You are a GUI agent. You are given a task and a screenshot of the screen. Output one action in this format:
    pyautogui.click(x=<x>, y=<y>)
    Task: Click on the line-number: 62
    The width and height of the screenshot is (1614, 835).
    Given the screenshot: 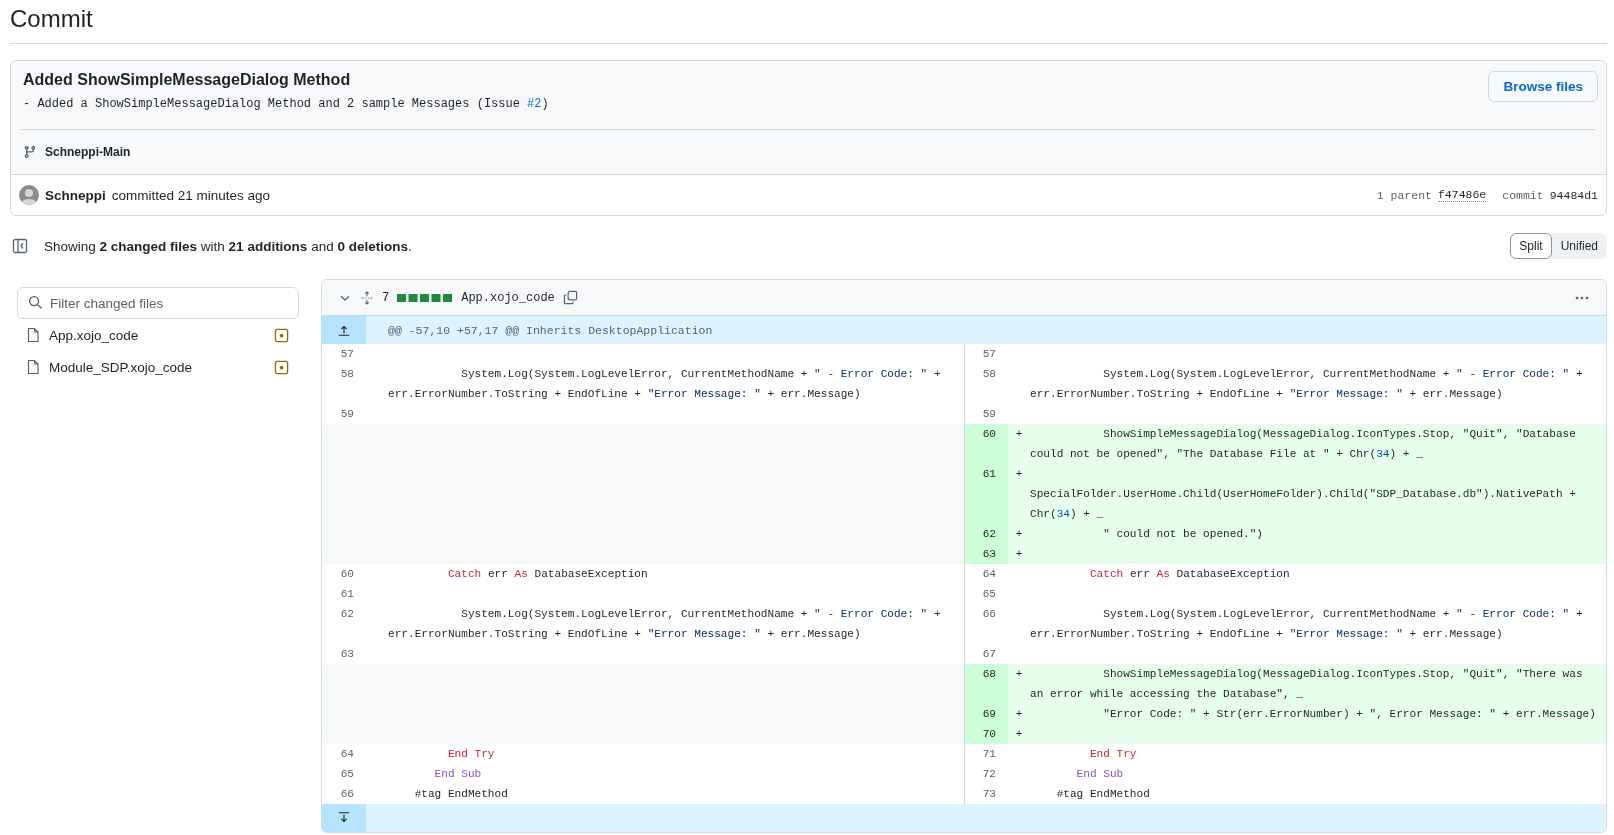 What is the action you would take?
    pyautogui.click(x=986, y=534)
    